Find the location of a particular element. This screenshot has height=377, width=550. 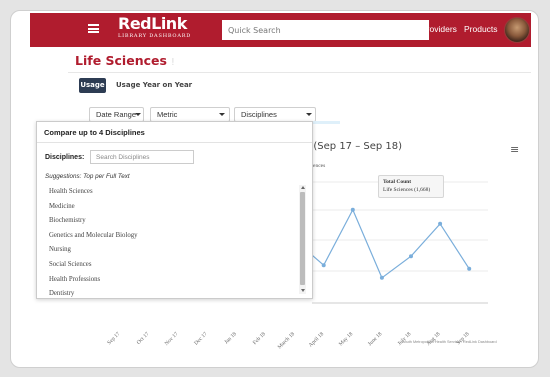

x-tick-label: Aug 18 is located at coordinates (434, 339).